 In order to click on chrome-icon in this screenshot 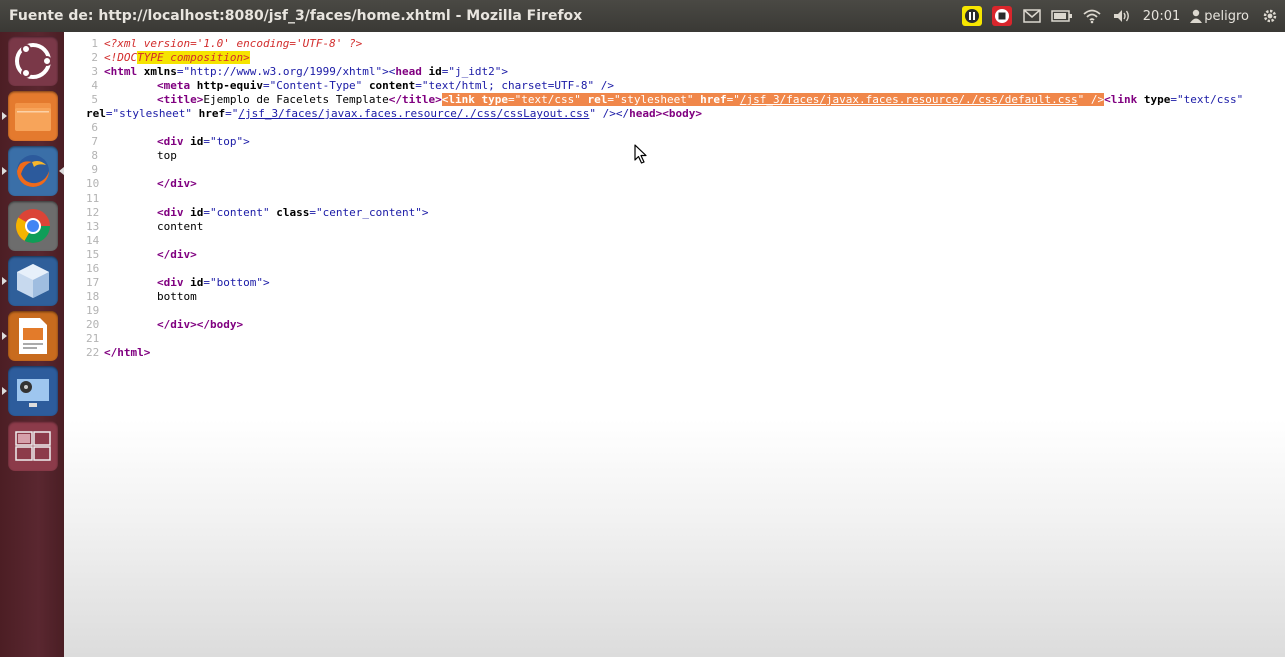, I will do `click(33, 226)`.